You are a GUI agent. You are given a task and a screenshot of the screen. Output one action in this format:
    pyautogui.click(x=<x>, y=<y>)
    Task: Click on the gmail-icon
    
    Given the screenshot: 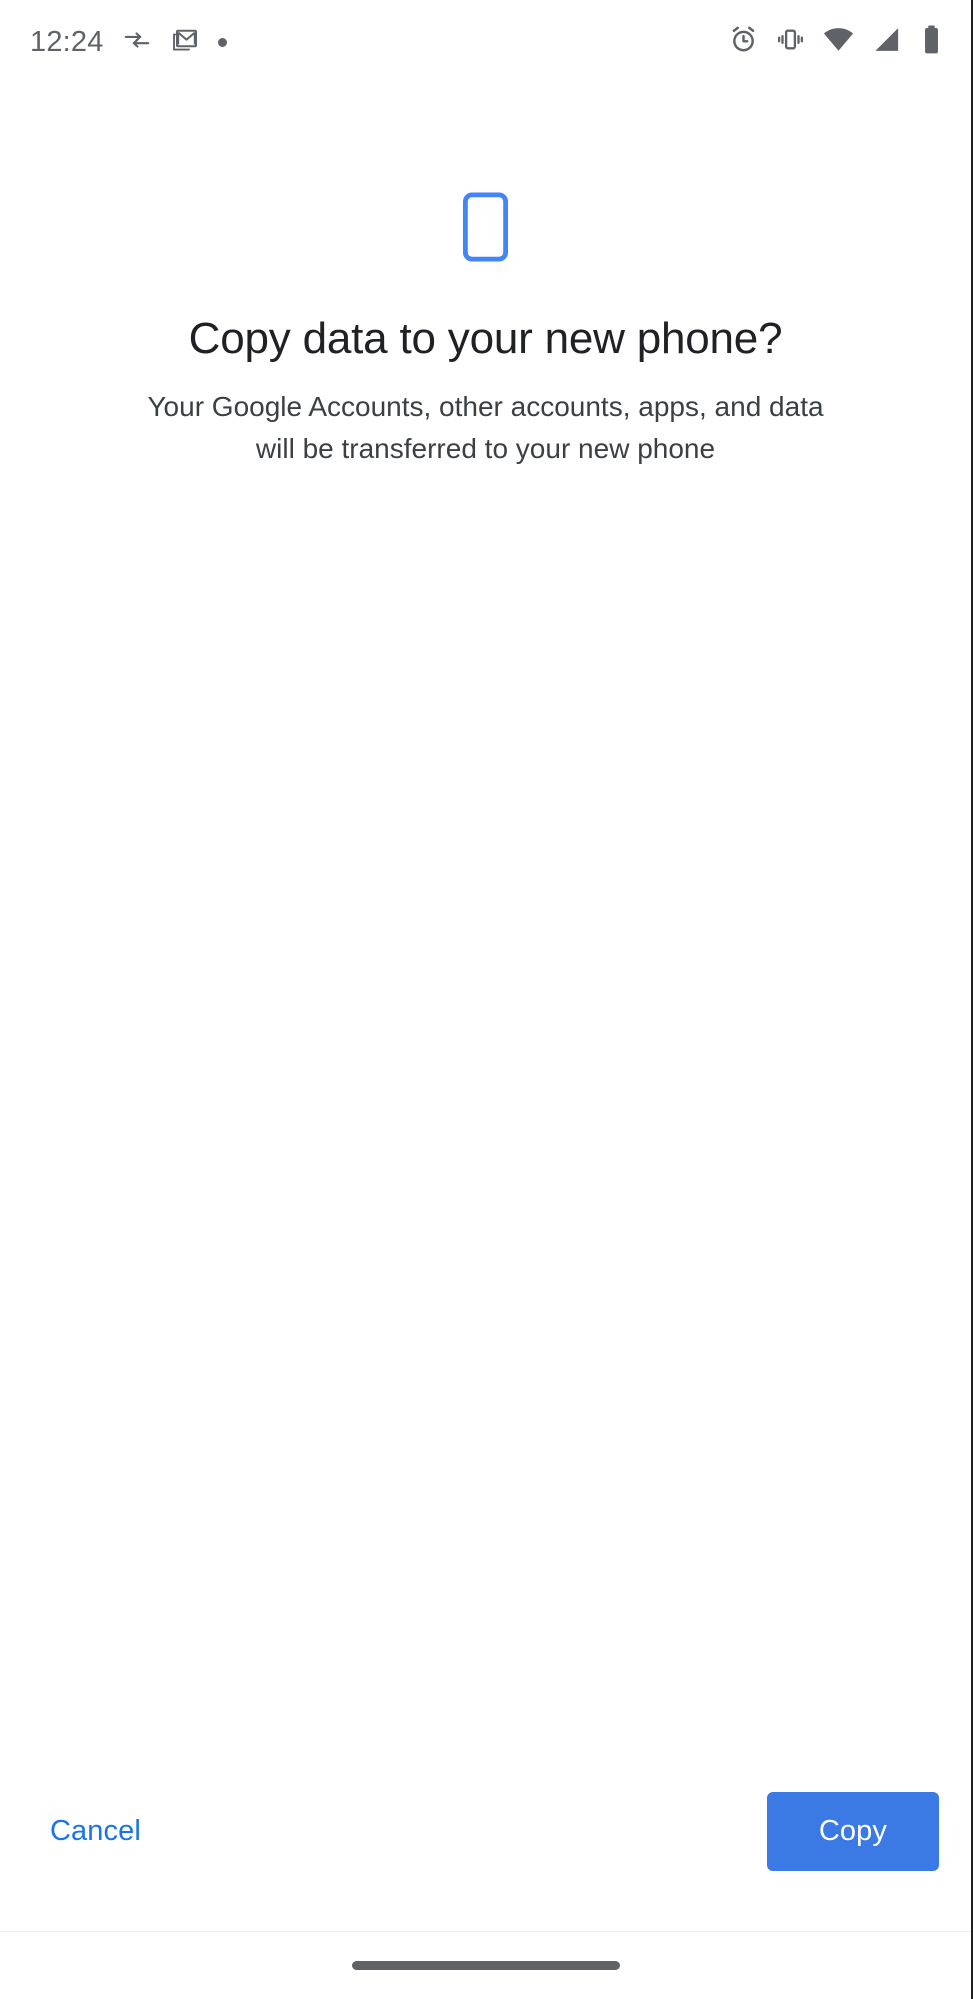 What is the action you would take?
    pyautogui.click(x=185, y=42)
    